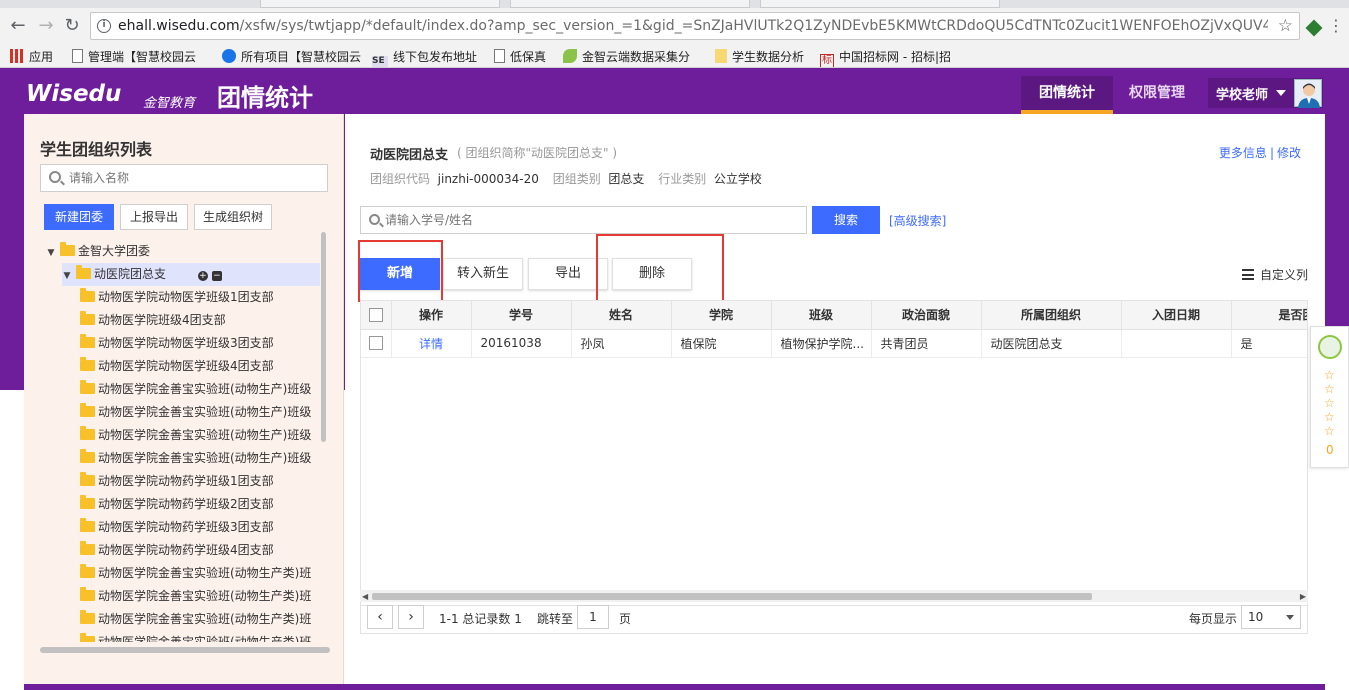  Describe the element at coordinates (593, 617) in the screenshot. I see `page-number-input: 1` at that location.